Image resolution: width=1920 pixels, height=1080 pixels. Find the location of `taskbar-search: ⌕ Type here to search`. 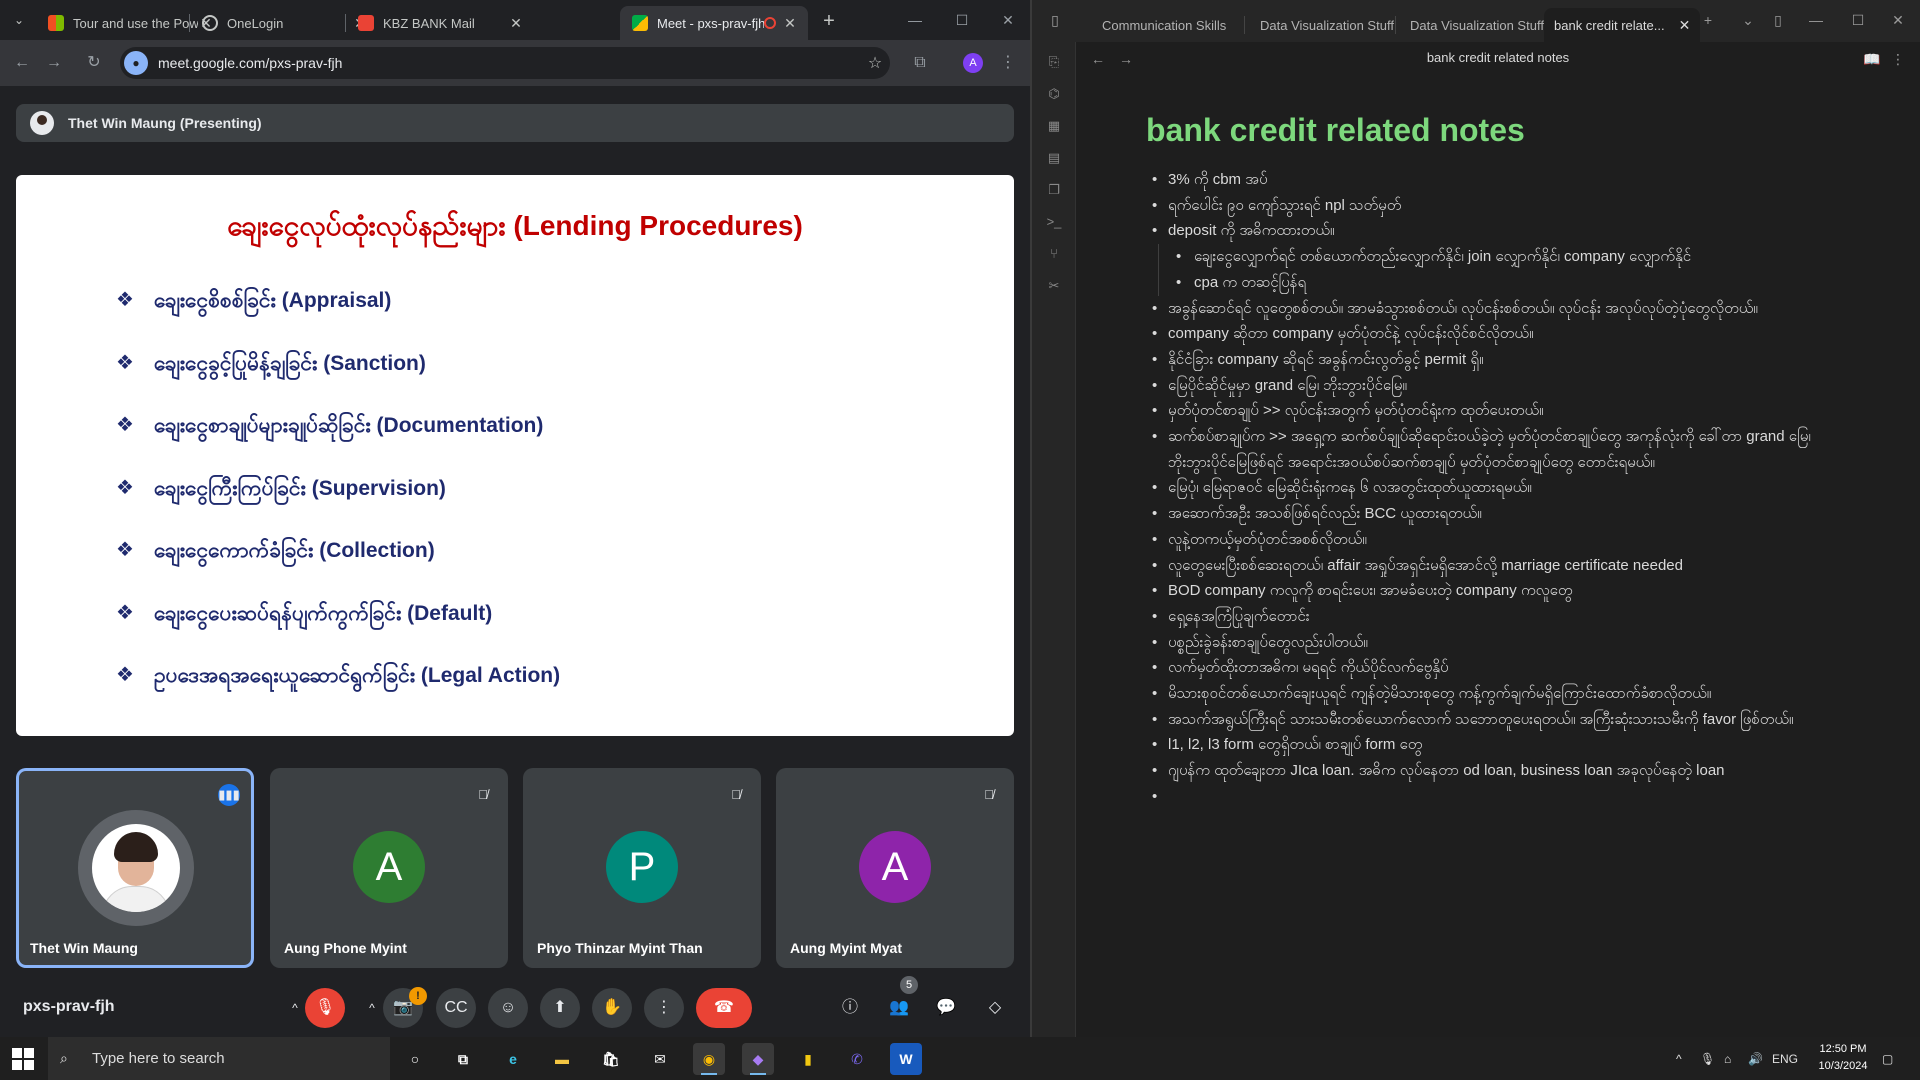

taskbar-search: ⌕ Type here to search is located at coordinates (219, 1058).